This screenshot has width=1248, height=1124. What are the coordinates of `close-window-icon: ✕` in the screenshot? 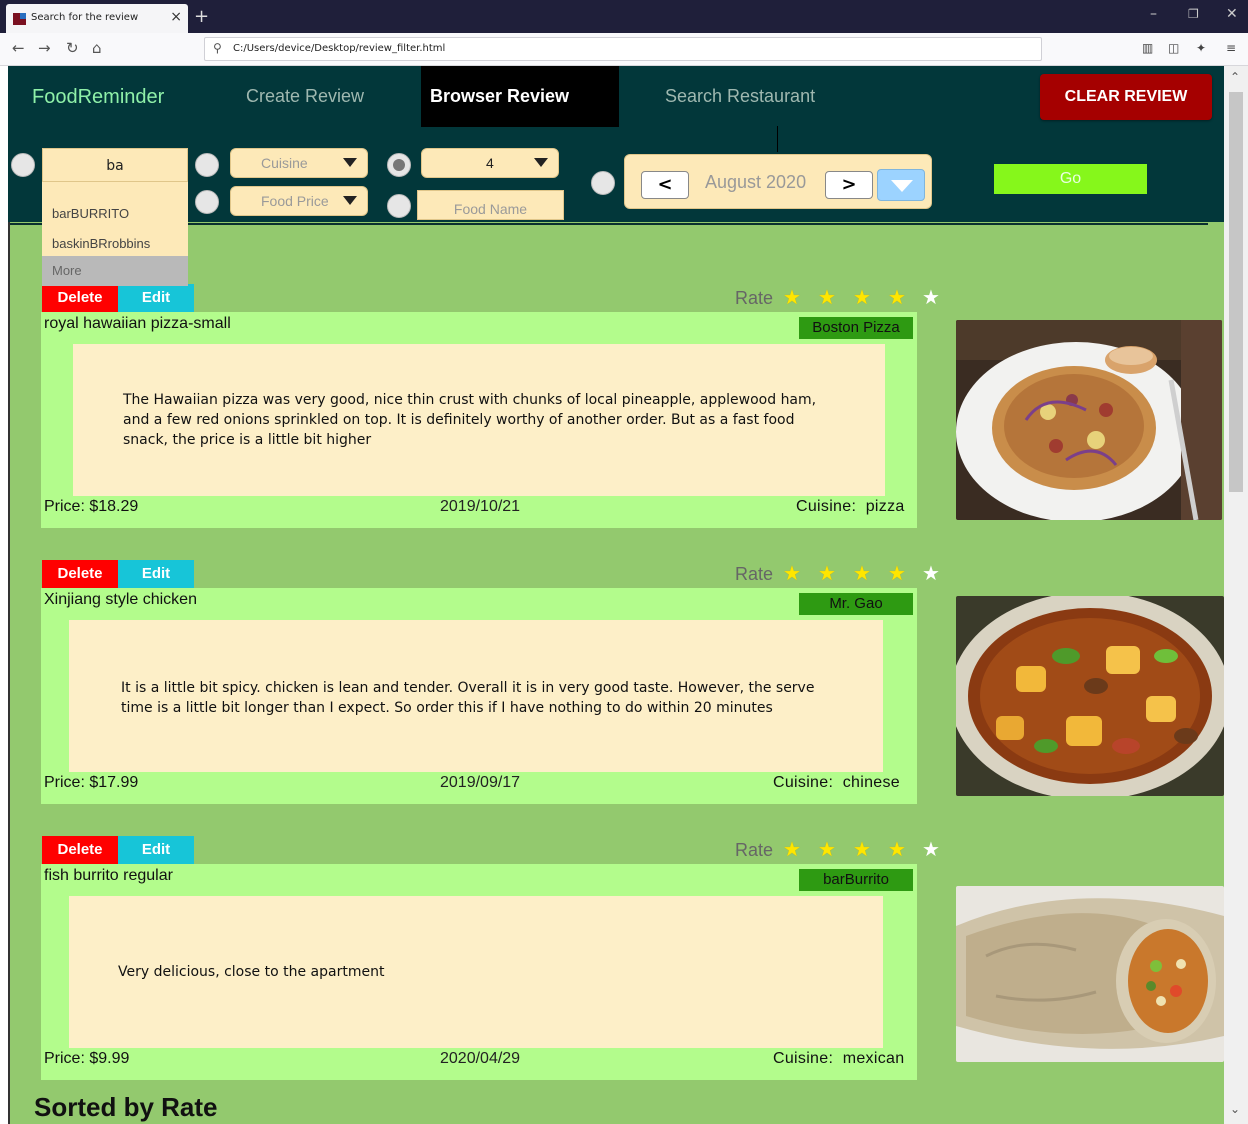 It's located at (1232, 14).